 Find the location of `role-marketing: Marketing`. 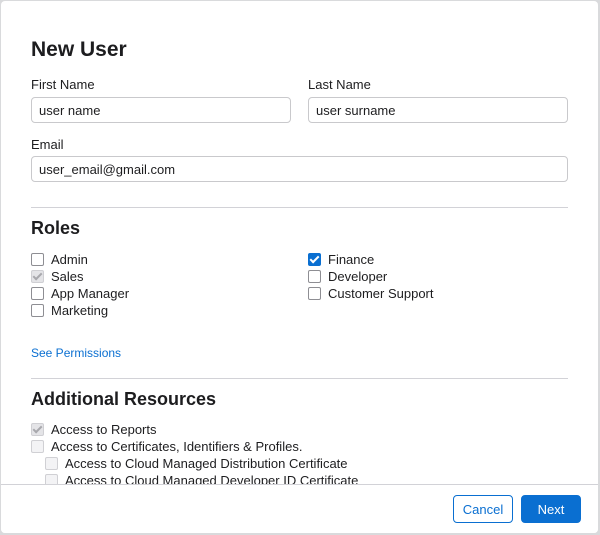

role-marketing: Marketing is located at coordinates (69, 310).